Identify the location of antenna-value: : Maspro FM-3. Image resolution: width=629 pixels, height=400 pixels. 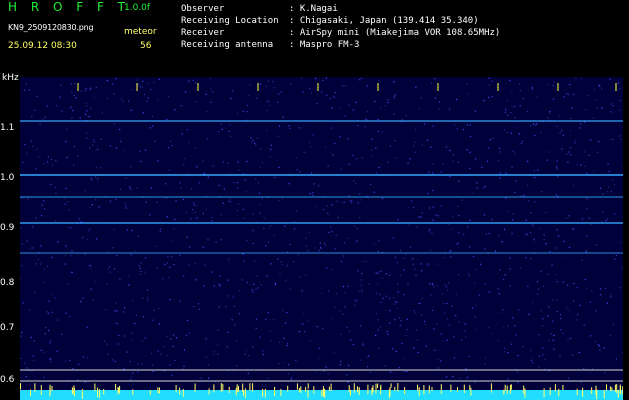
(324, 45).